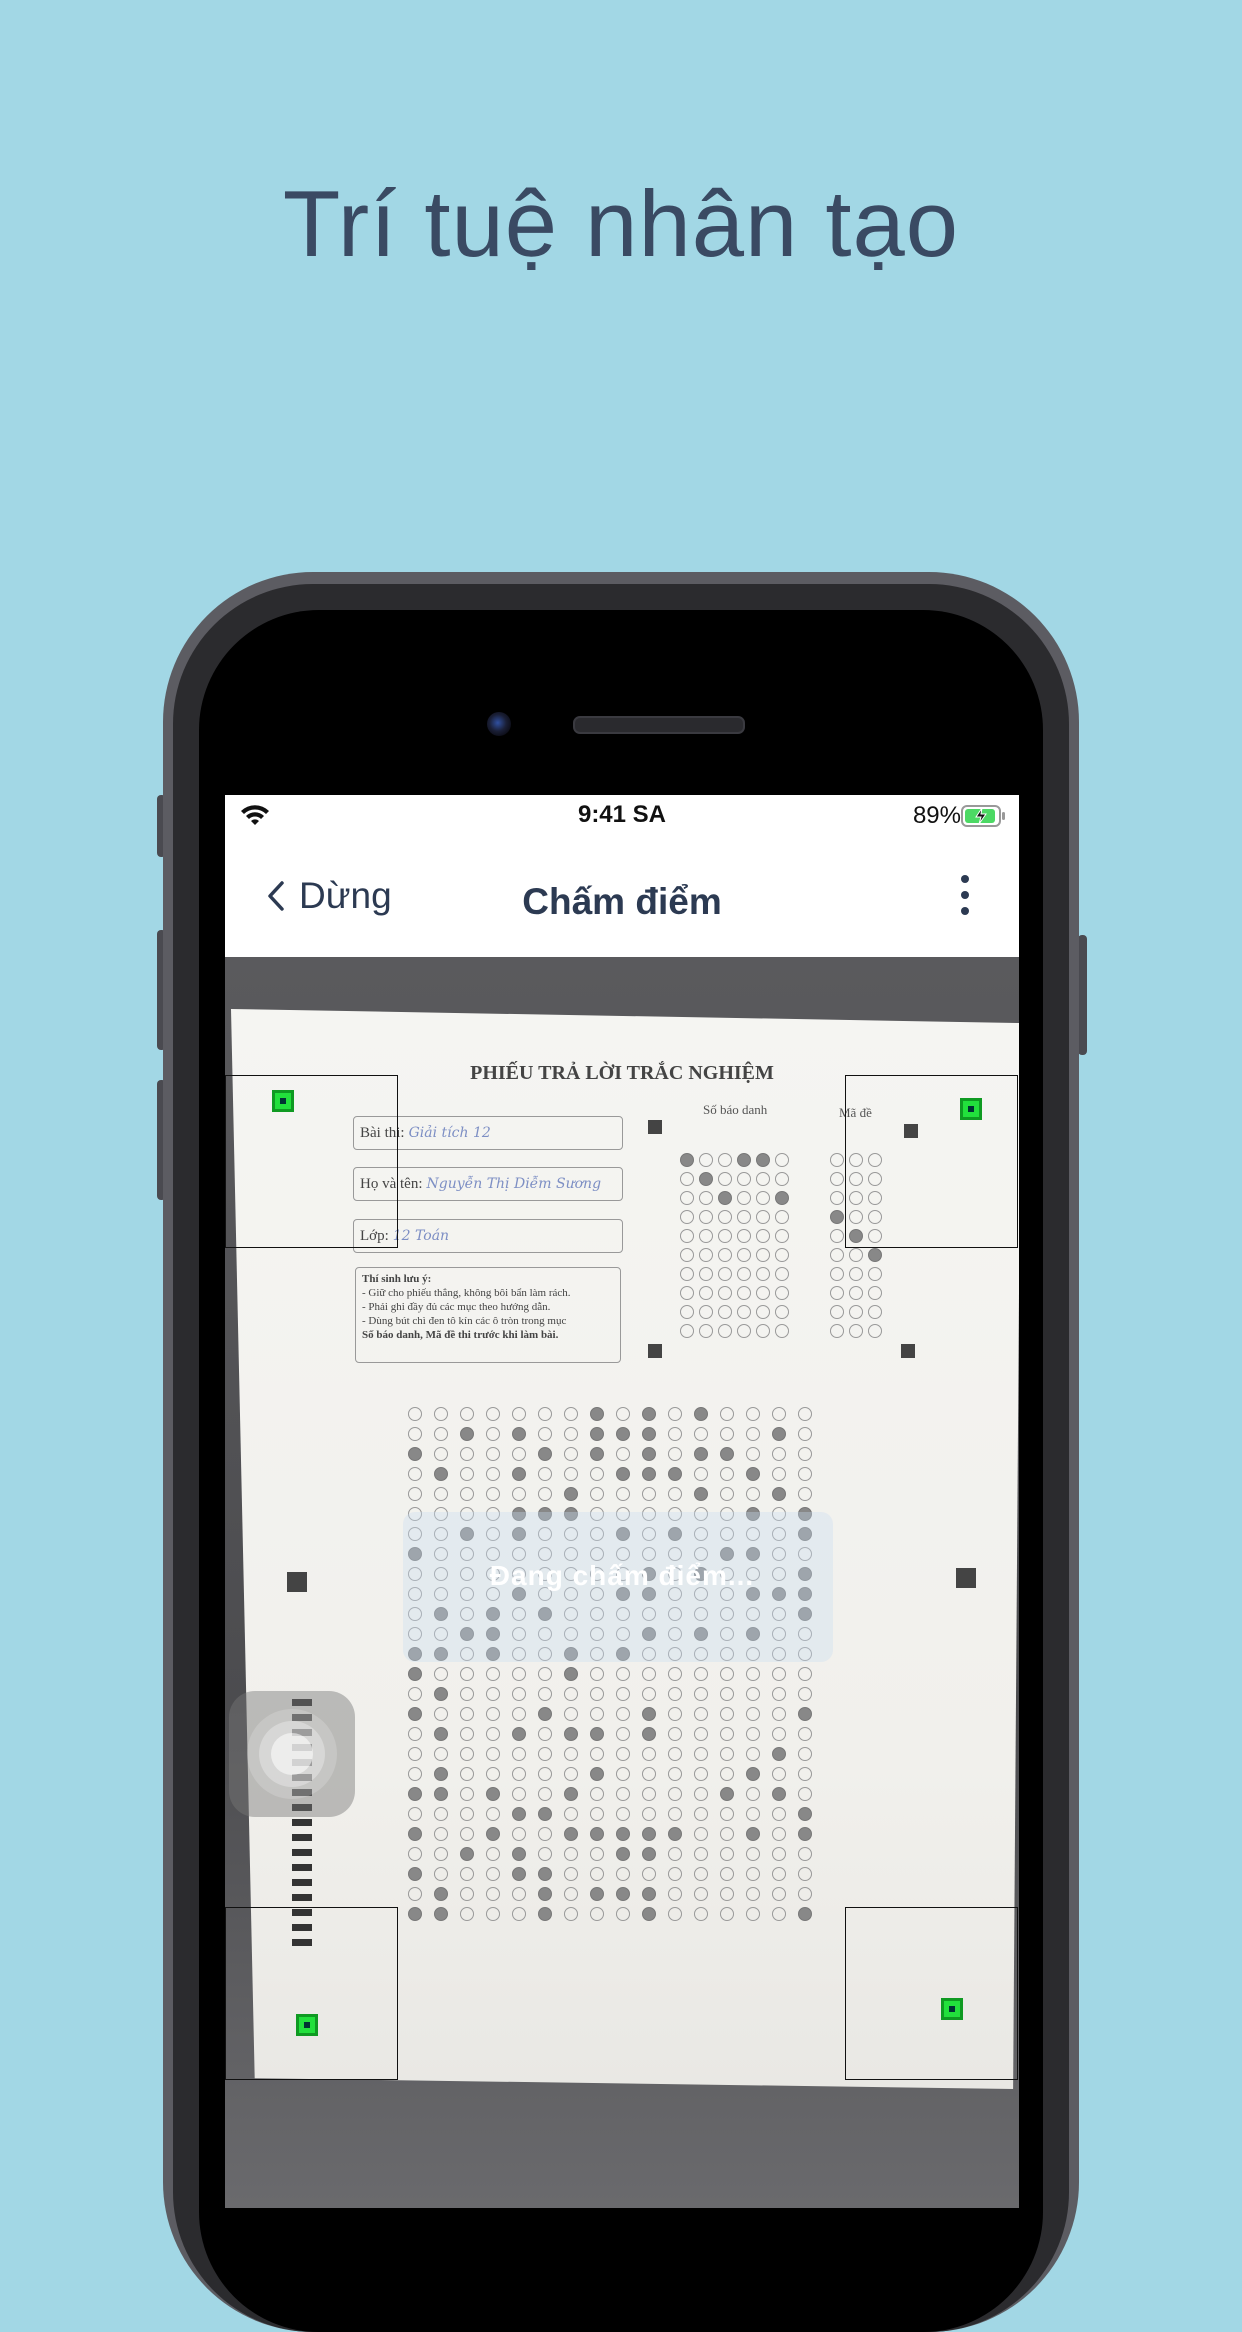  What do you see at coordinates (965, 898) in the screenshot?
I see `more-options-button` at bounding box center [965, 898].